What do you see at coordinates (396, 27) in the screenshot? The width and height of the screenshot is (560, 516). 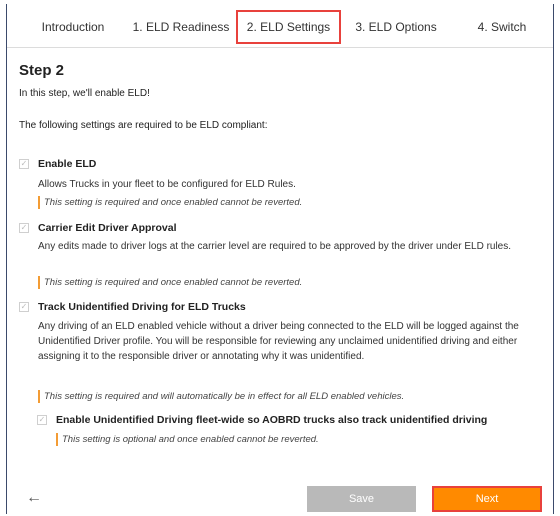 I see `tab-eld-options: 3. ELD Options` at bounding box center [396, 27].